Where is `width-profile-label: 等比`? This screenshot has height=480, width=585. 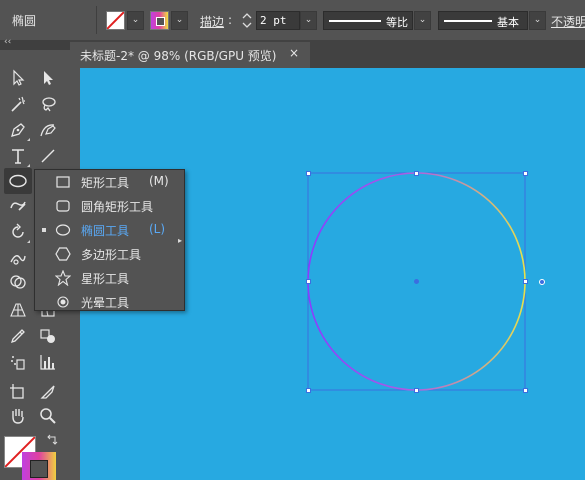
width-profile-label: 等比 is located at coordinates (397, 22).